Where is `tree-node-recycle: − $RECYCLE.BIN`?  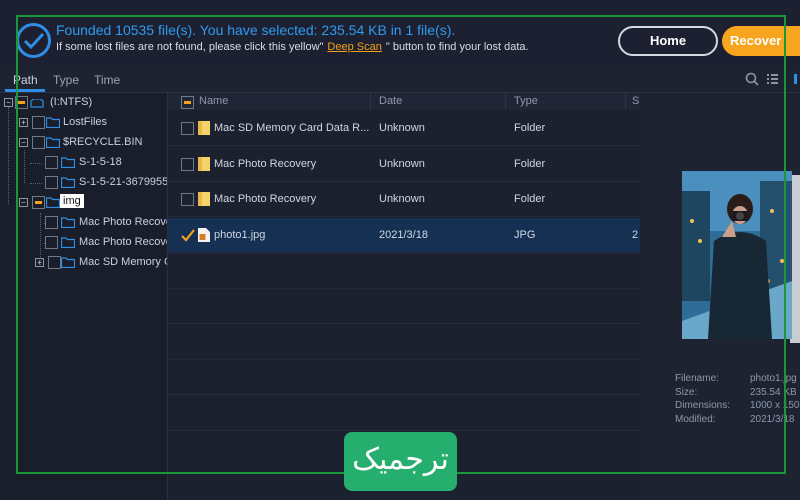 tree-node-recycle: − $RECYCLE.BIN is located at coordinates (83, 143).